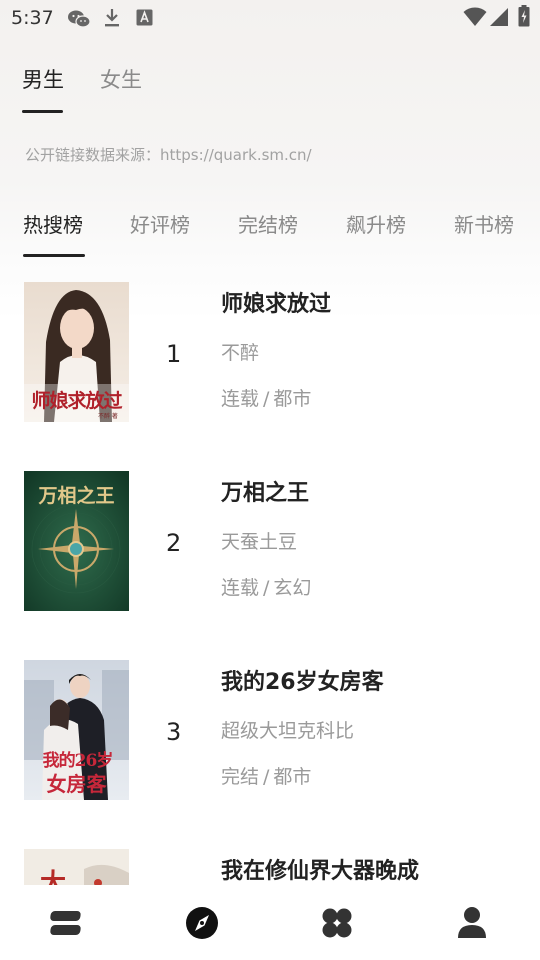 The image size is (540, 960). What do you see at coordinates (53, 223) in the screenshot?
I see `tab-hot-search: 热搜榜` at bounding box center [53, 223].